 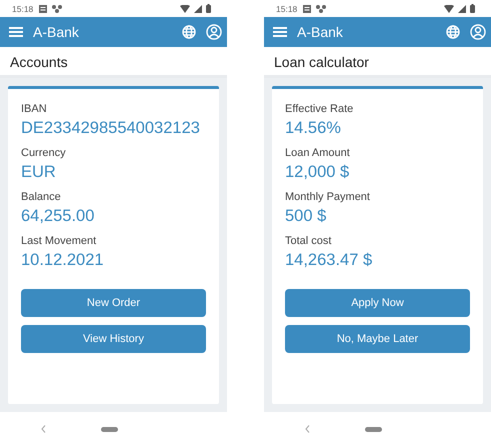 I want to click on field-value: 64,255.00, so click(x=57, y=216).